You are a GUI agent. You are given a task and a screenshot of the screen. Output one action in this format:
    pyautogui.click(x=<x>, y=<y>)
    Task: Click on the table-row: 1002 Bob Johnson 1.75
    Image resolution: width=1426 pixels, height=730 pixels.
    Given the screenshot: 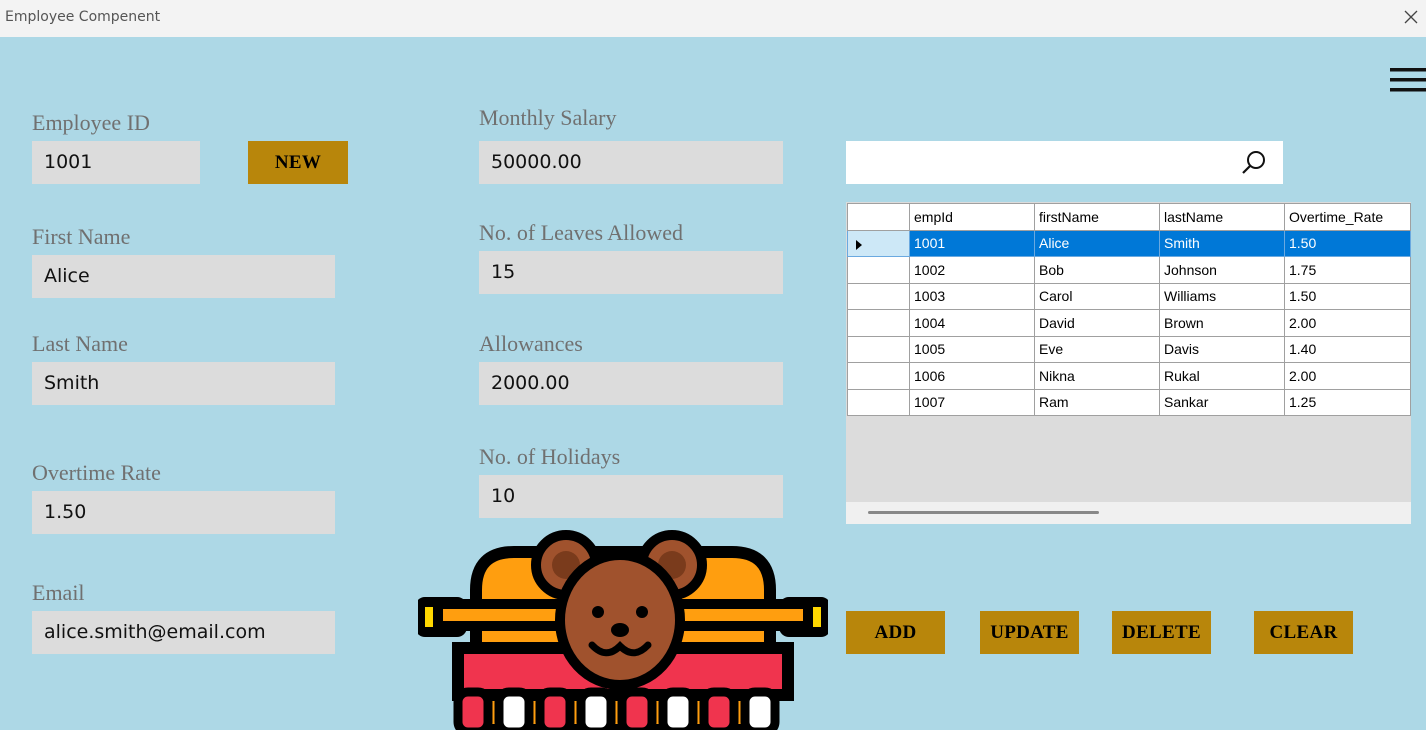 What is the action you would take?
    pyautogui.click(x=1129, y=270)
    